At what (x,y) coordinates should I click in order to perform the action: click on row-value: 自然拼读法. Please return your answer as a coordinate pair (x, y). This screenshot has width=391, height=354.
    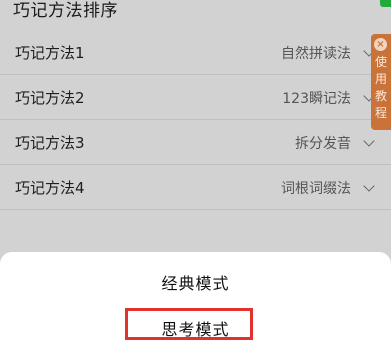
    Looking at the image, I should click on (316, 54).